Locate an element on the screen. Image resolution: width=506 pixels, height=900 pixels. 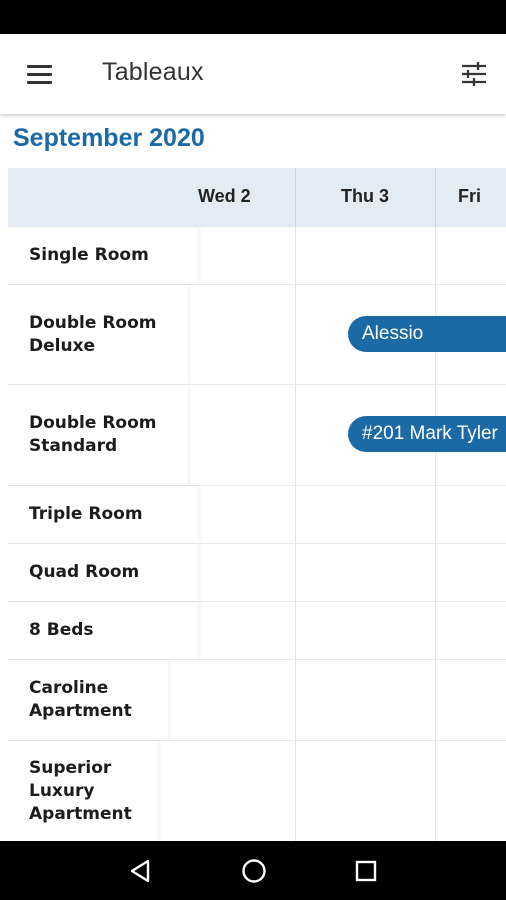
room-row-triple: Triple Room is located at coordinates (257, 514).